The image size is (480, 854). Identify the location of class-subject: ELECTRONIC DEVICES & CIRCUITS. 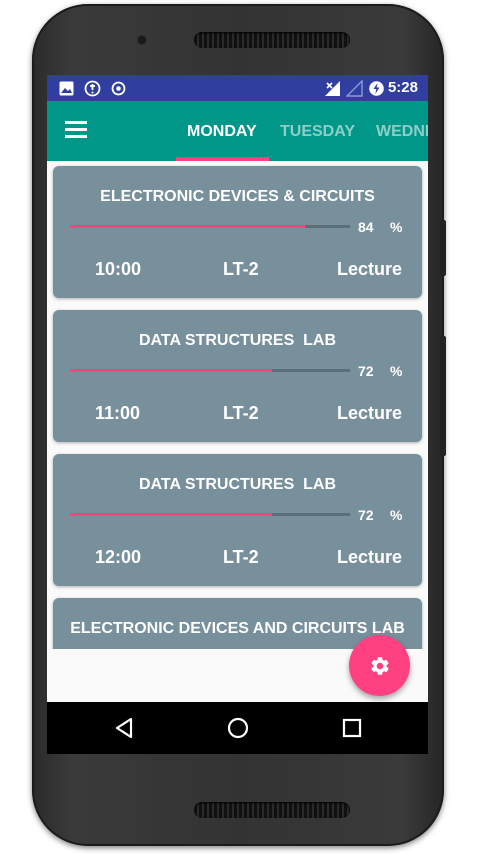
(237, 196).